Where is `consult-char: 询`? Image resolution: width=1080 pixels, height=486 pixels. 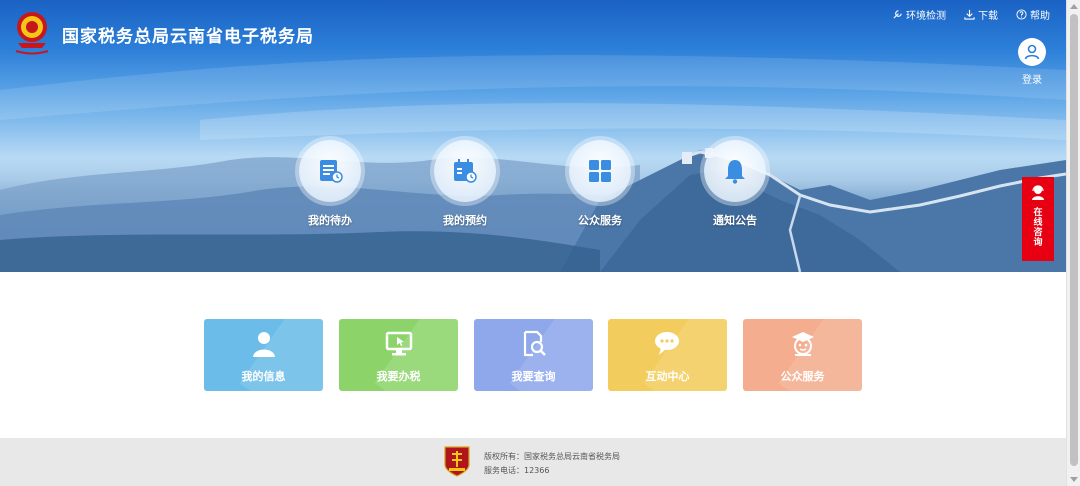 consult-char: 询 is located at coordinates (1038, 243).